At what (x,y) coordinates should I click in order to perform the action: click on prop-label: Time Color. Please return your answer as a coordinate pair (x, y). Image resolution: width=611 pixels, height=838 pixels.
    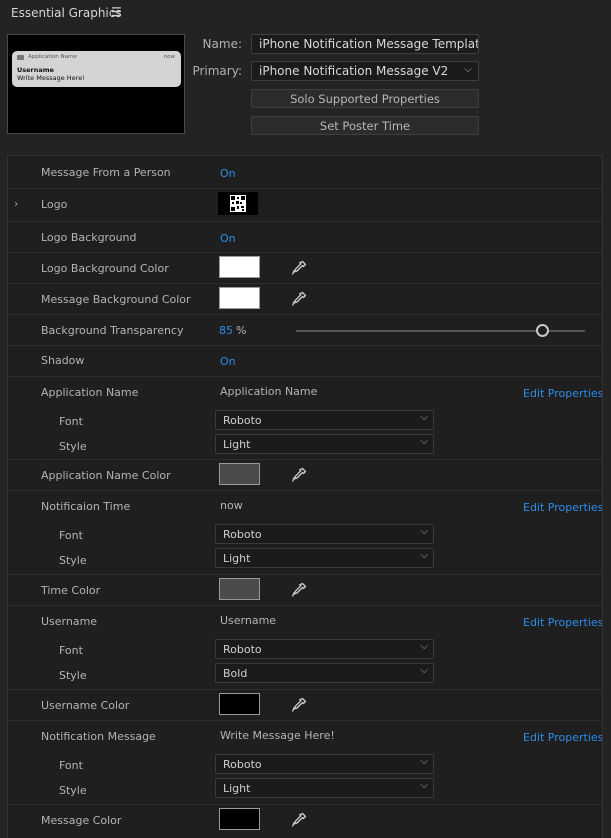
    Looking at the image, I should click on (71, 590).